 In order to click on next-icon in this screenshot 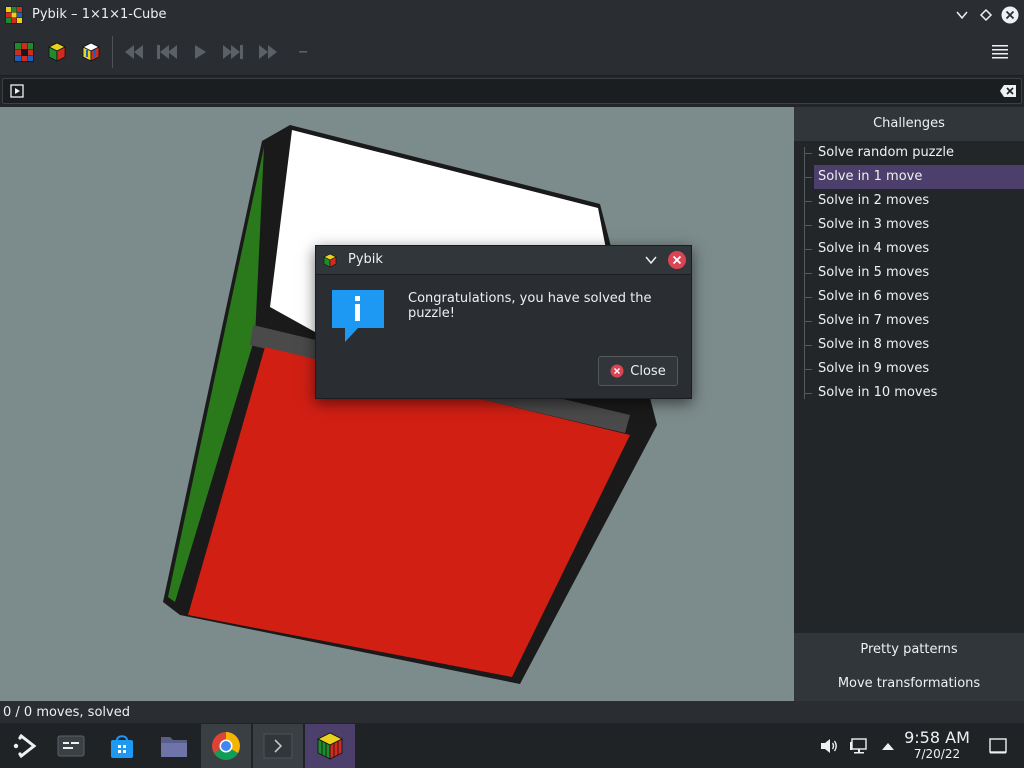, I will do `click(233, 52)`.